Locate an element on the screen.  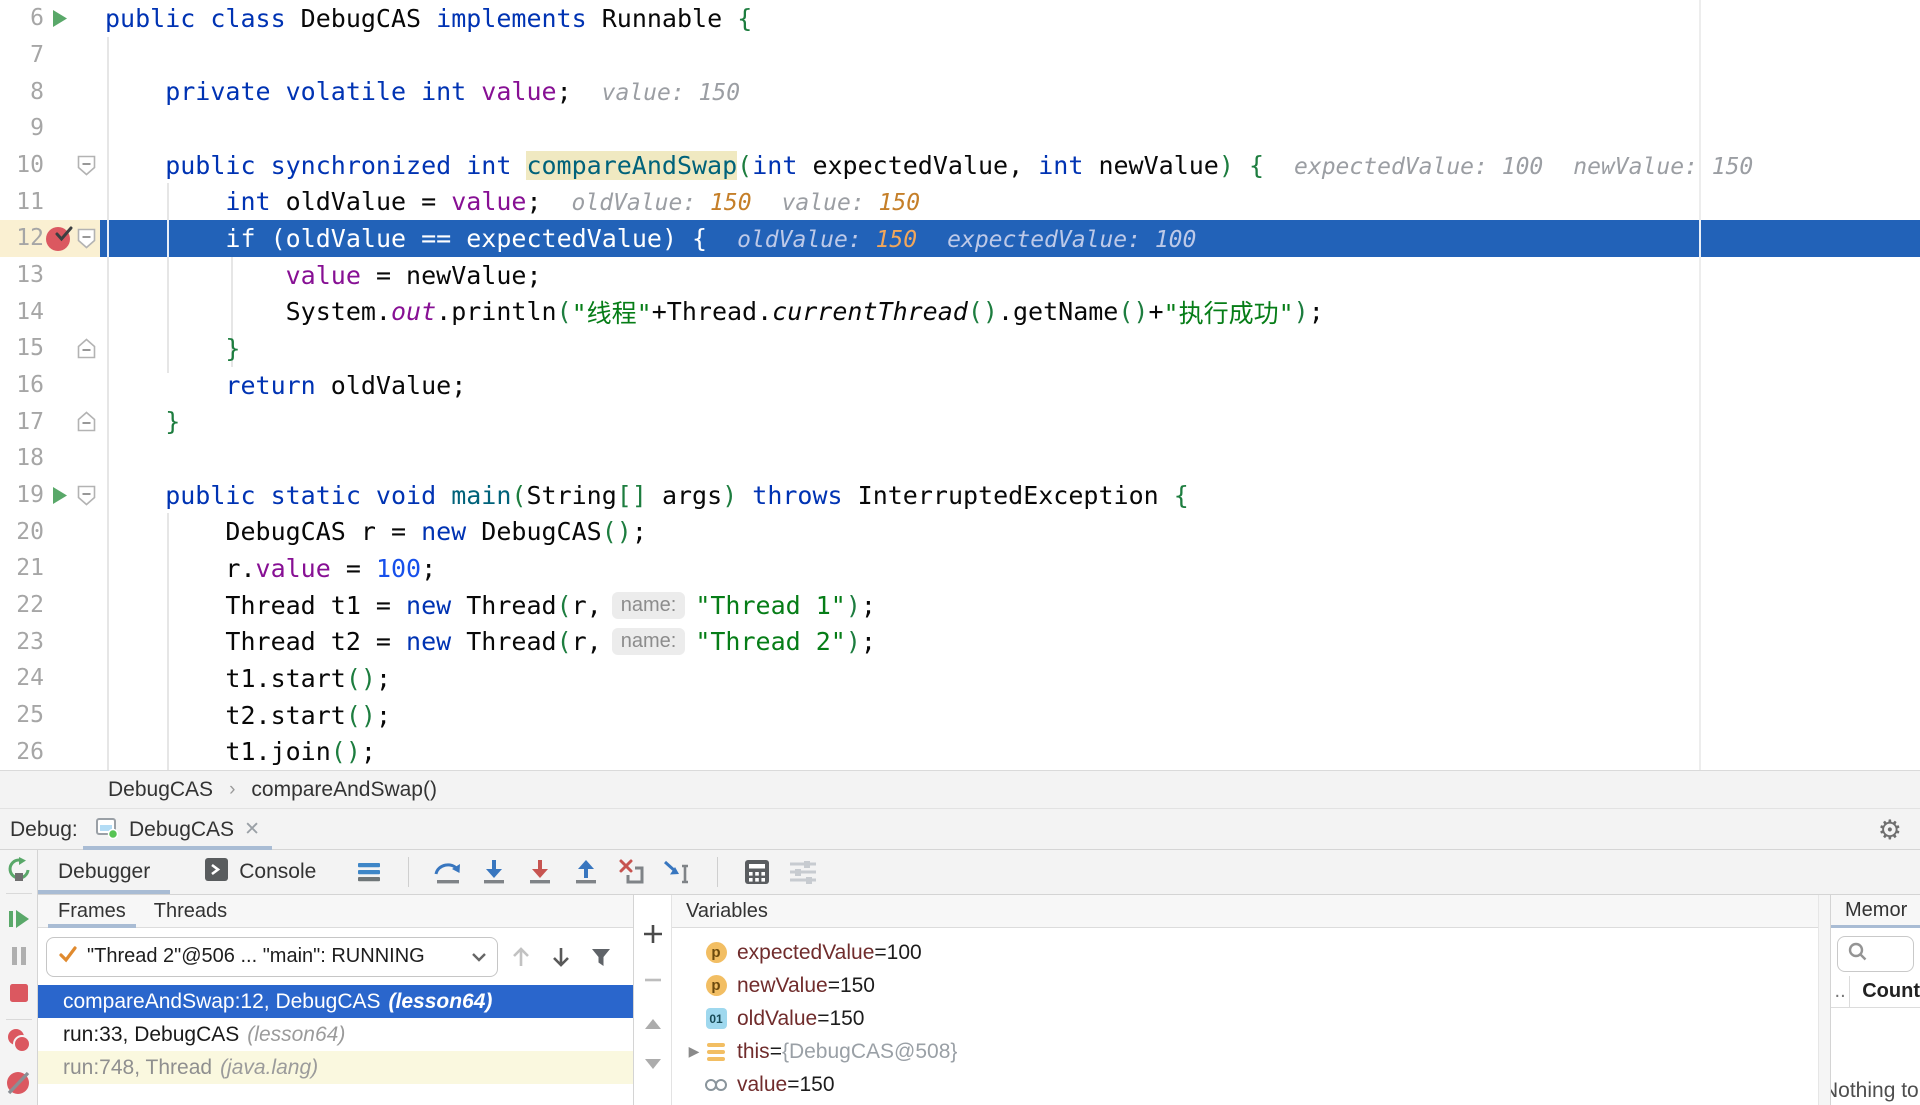
gutter: 16 is located at coordinates (50, 385).